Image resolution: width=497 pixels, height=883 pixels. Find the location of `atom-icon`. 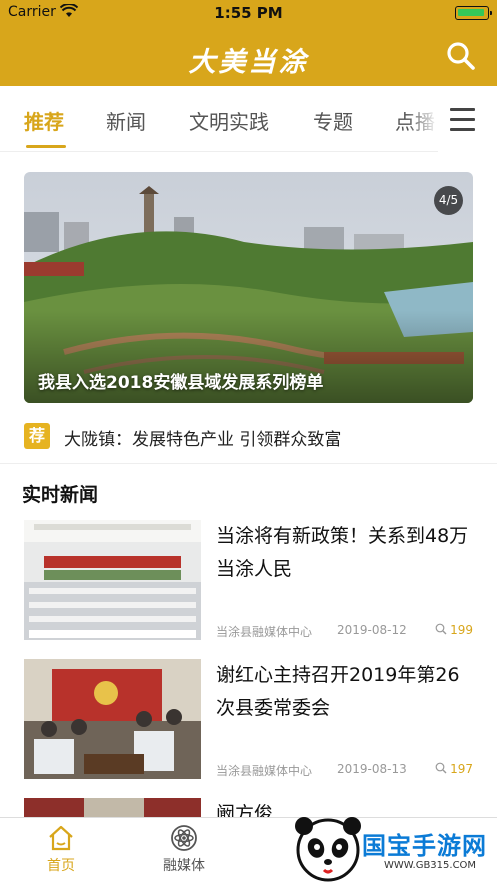

atom-icon is located at coordinates (184, 838).